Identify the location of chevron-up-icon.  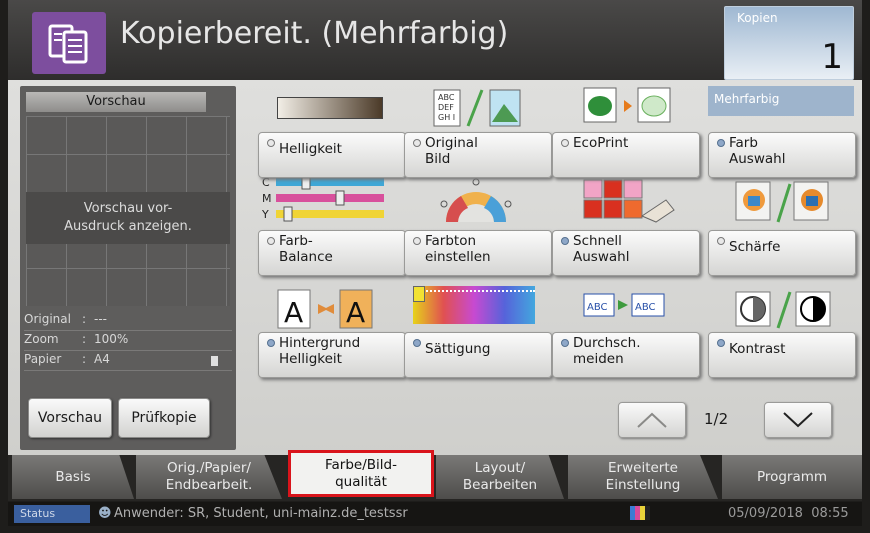
(652, 420).